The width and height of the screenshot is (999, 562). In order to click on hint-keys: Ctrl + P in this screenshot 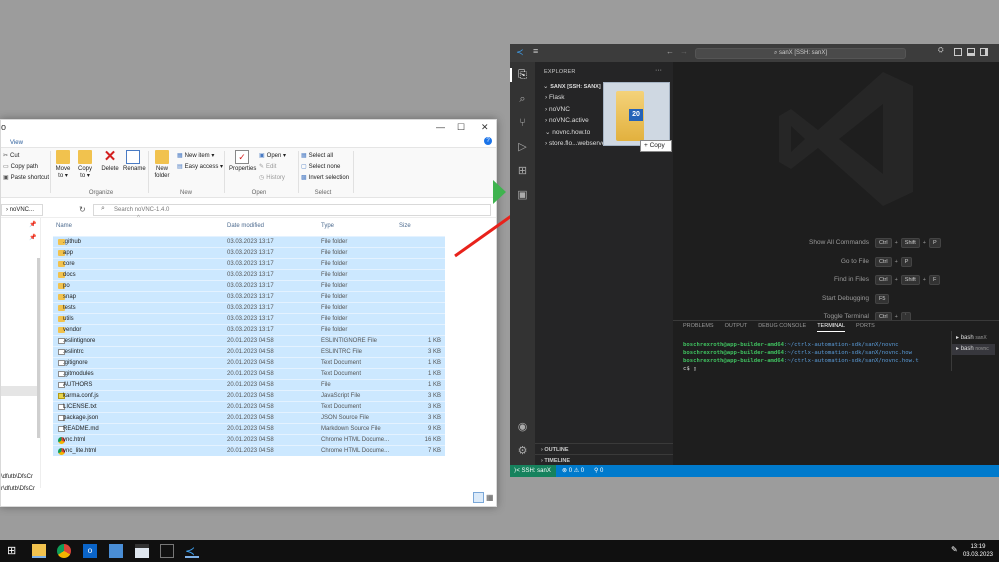, I will do `click(894, 261)`.